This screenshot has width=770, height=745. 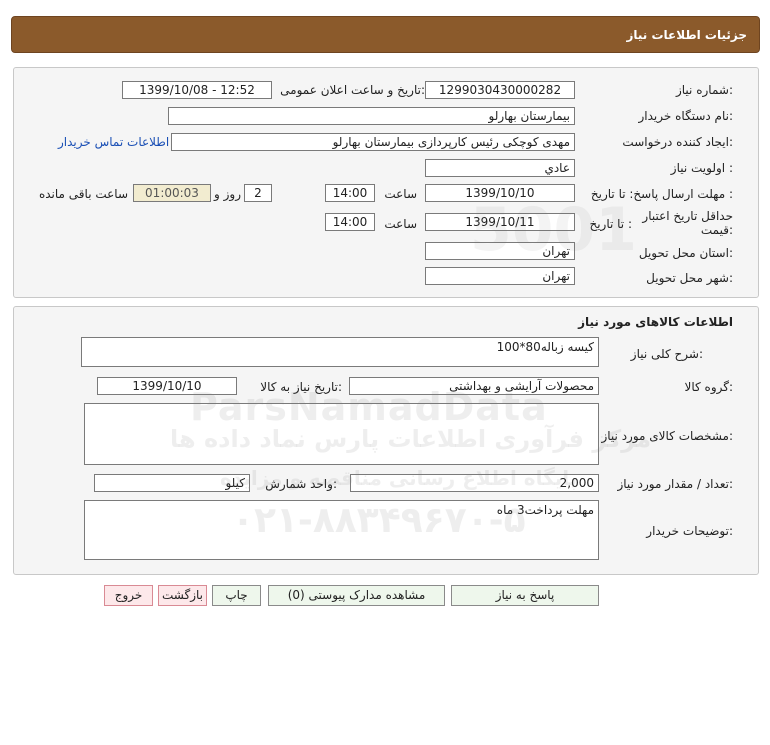 I want to click on attachments-button: مشاهده مدارک پیوستی (0), so click(x=356, y=595).